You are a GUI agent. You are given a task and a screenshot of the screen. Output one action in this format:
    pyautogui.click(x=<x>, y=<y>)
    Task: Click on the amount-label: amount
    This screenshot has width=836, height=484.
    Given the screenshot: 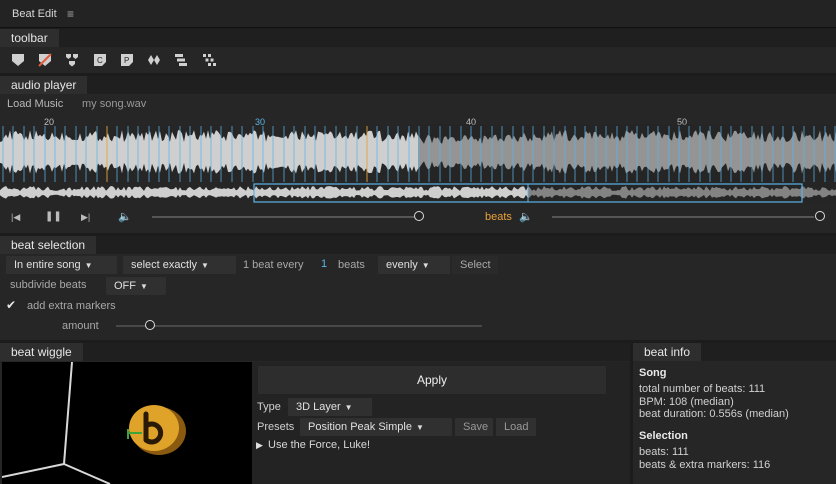 What is the action you would take?
    pyautogui.click(x=80, y=326)
    